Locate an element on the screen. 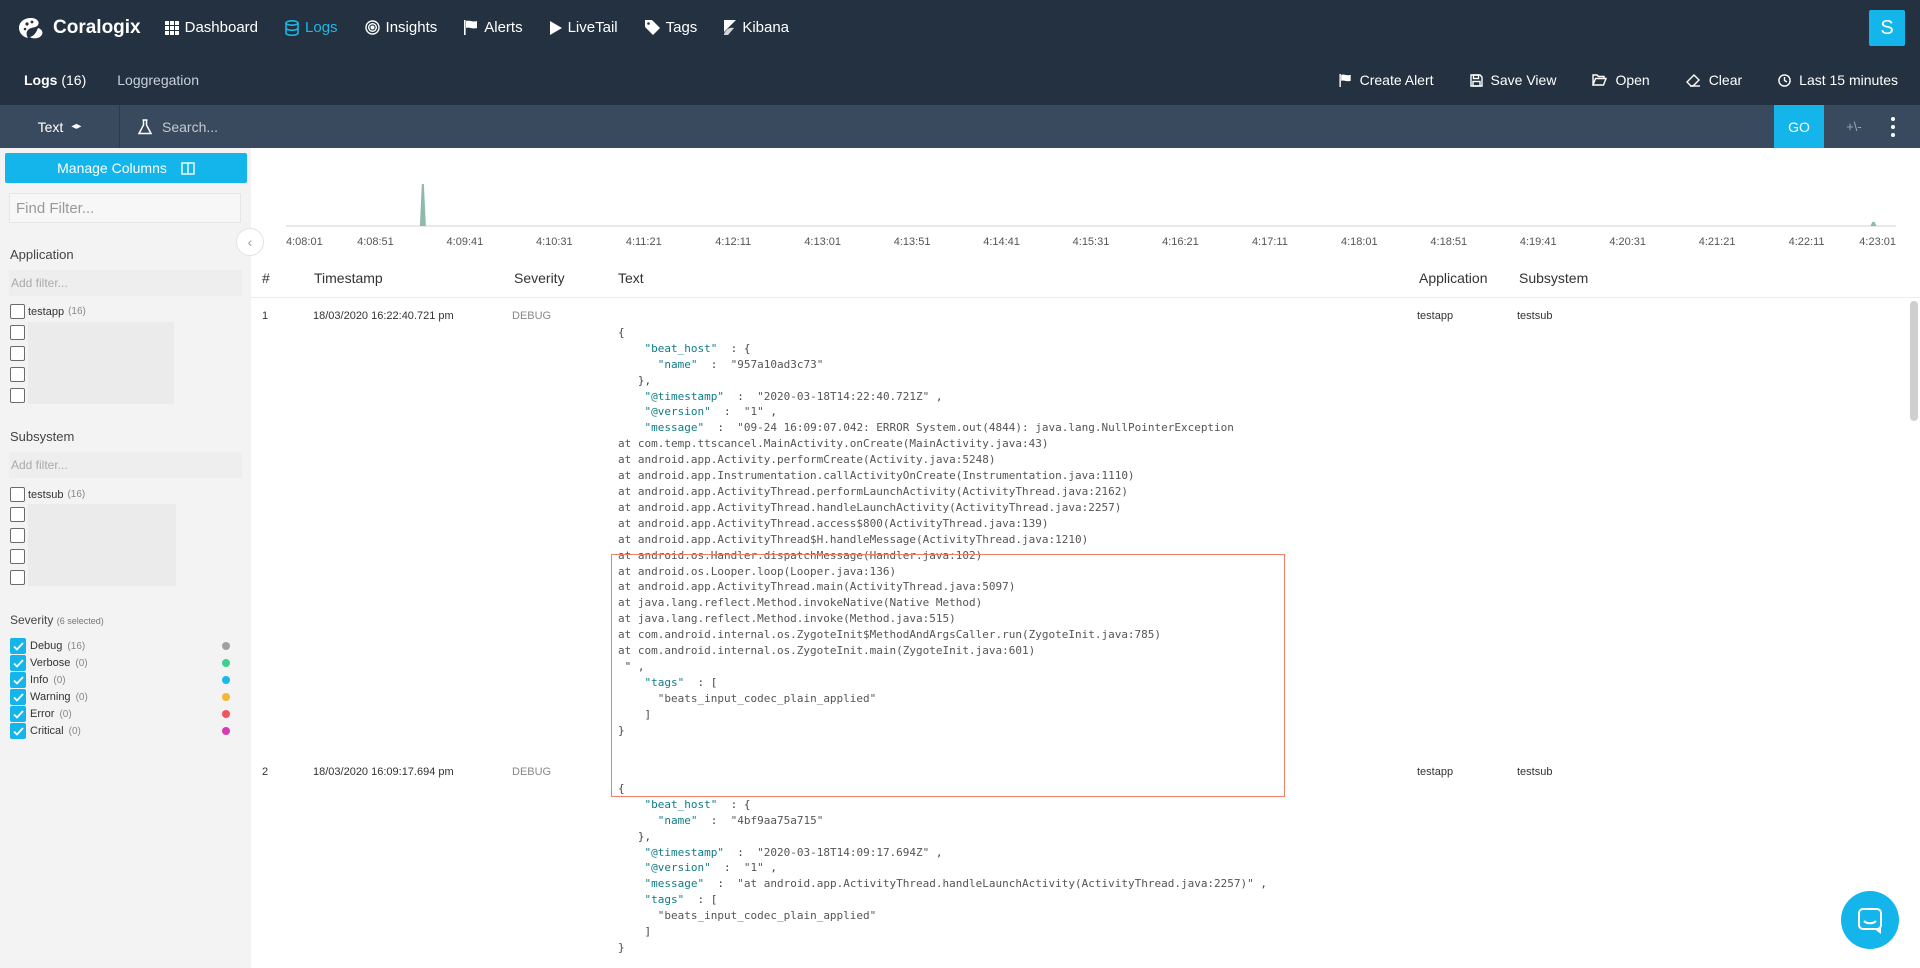 The width and height of the screenshot is (1920, 968). brand-logo: Coralogix is located at coordinates (78, 28).